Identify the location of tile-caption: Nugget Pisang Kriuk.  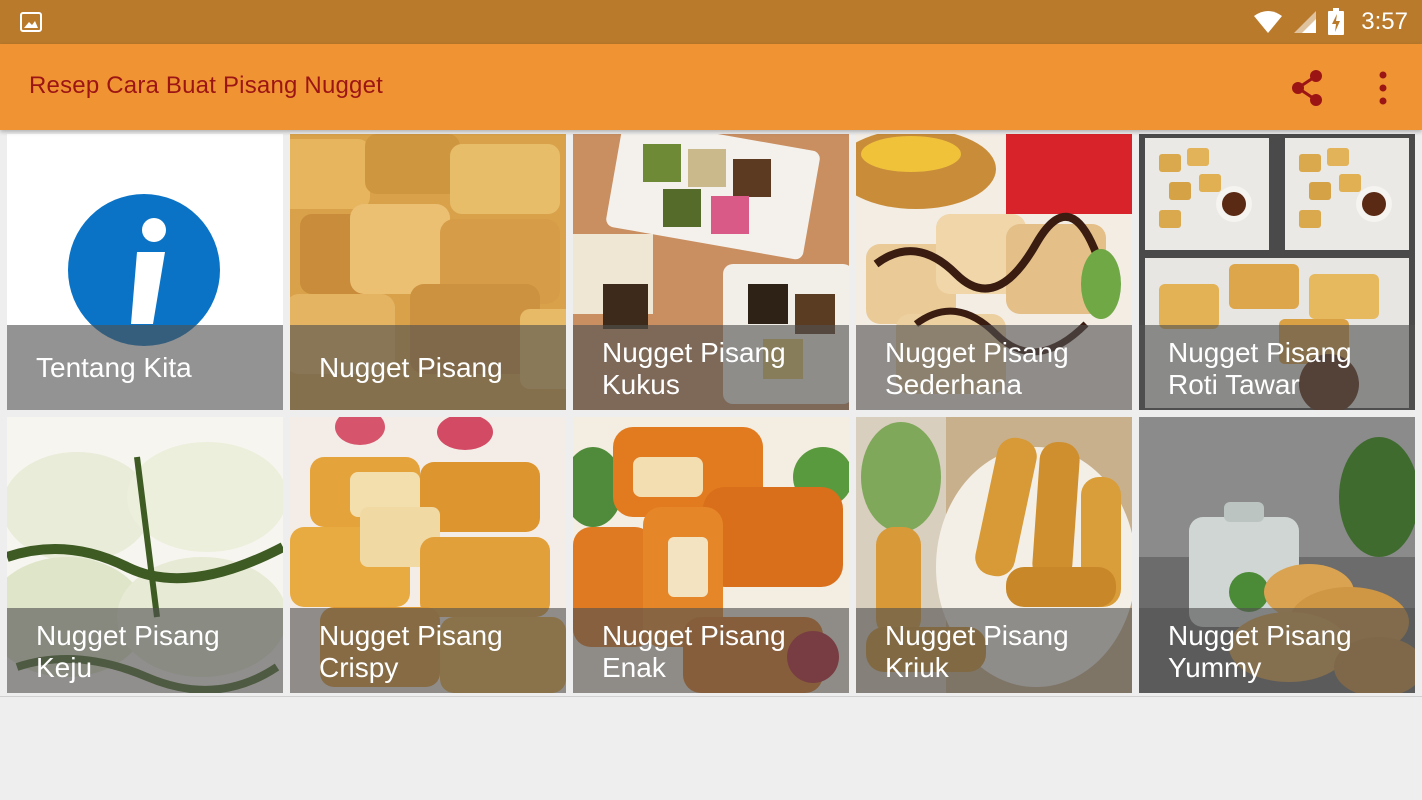
(994, 650).